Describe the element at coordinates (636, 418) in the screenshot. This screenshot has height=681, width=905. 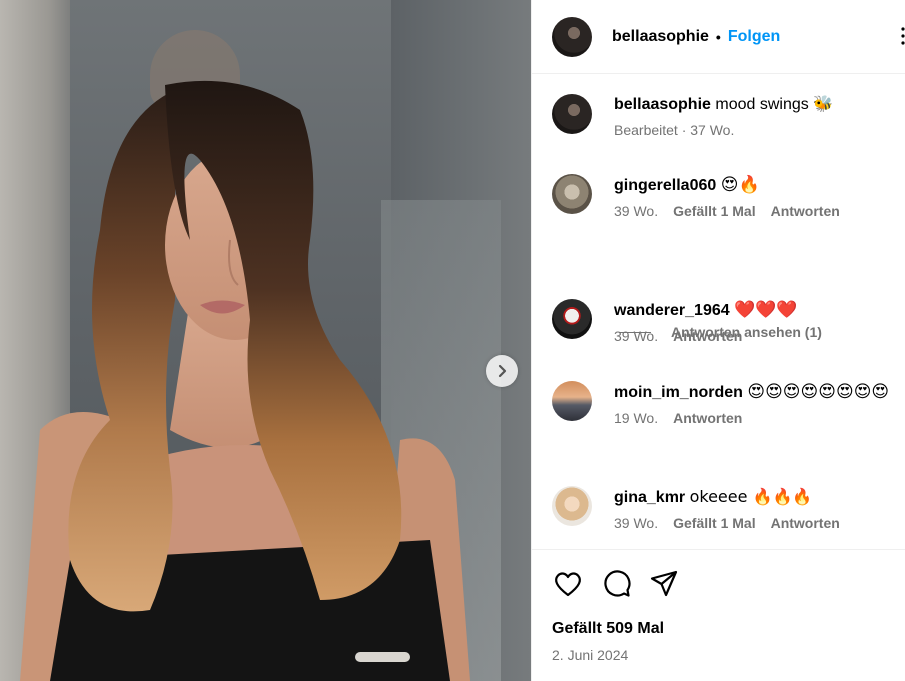
I see `comment-time: 19 Wo.` at that location.